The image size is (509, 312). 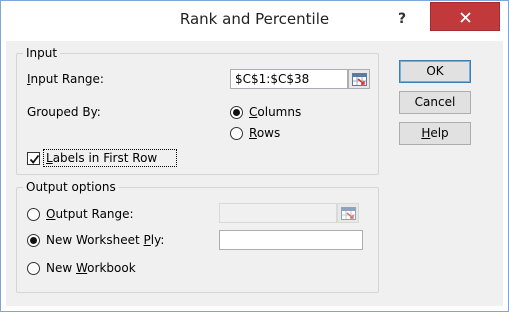 I want to click on labels-first-row-checkbox, so click(x=33, y=158).